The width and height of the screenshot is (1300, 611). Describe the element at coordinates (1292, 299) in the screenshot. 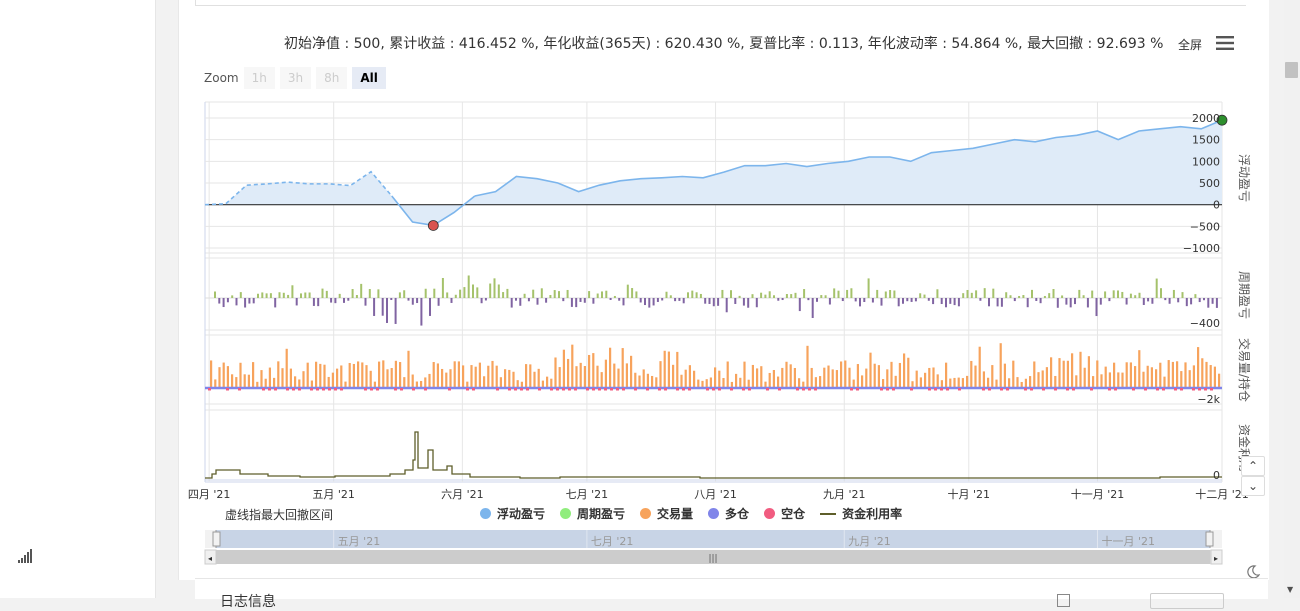

I see `page-scrollbar: ▼` at that location.